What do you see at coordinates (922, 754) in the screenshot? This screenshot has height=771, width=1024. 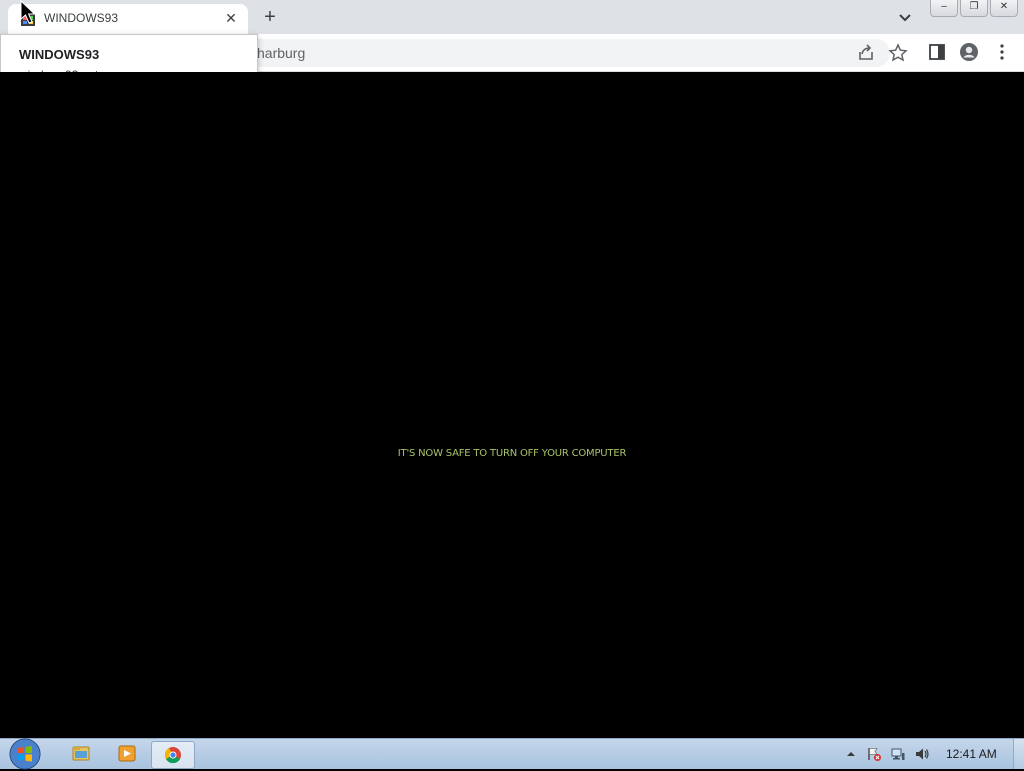 I see `volume-icon` at bounding box center [922, 754].